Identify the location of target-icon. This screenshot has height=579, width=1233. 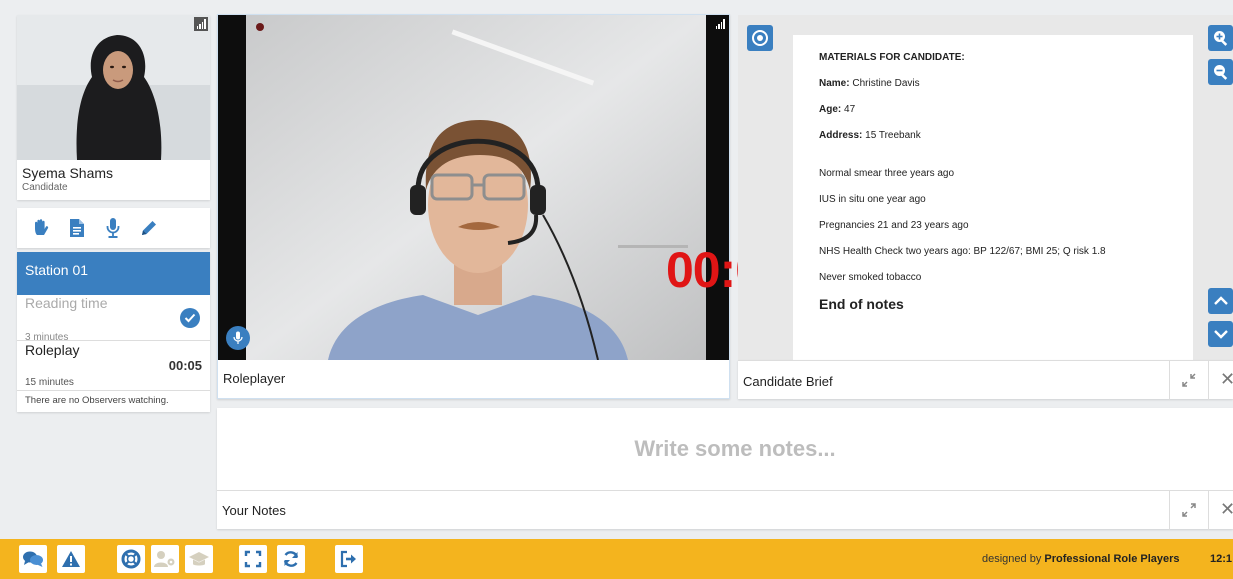
(760, 38).